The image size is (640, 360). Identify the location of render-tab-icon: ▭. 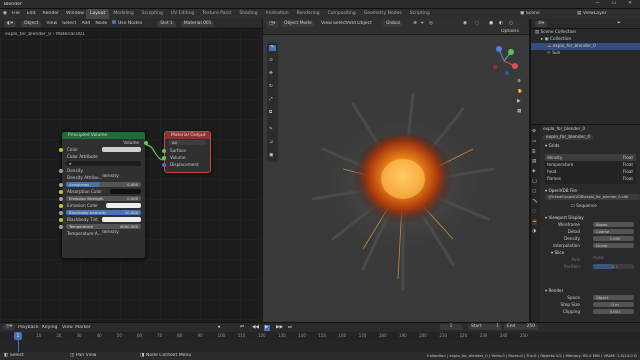
(534, 142).